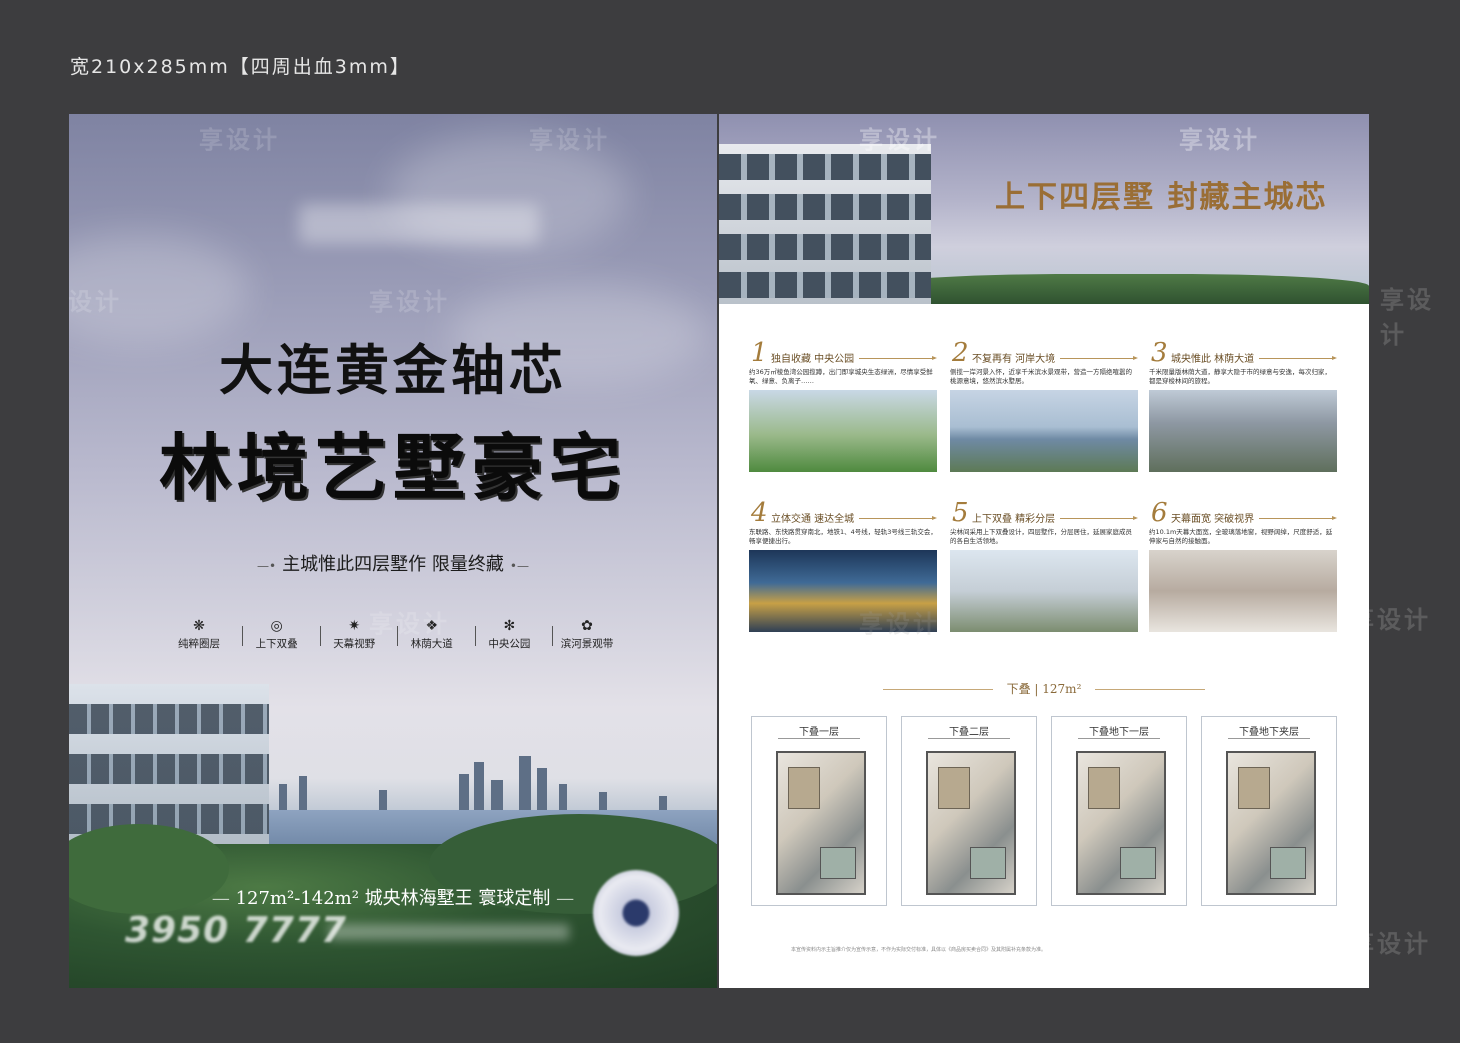 The height and width of the screenshot is (1043, 1460). What do you see at coordinates (843, 431) in the screenshot?
I see `park-photo` at bounding box center [843, 431].